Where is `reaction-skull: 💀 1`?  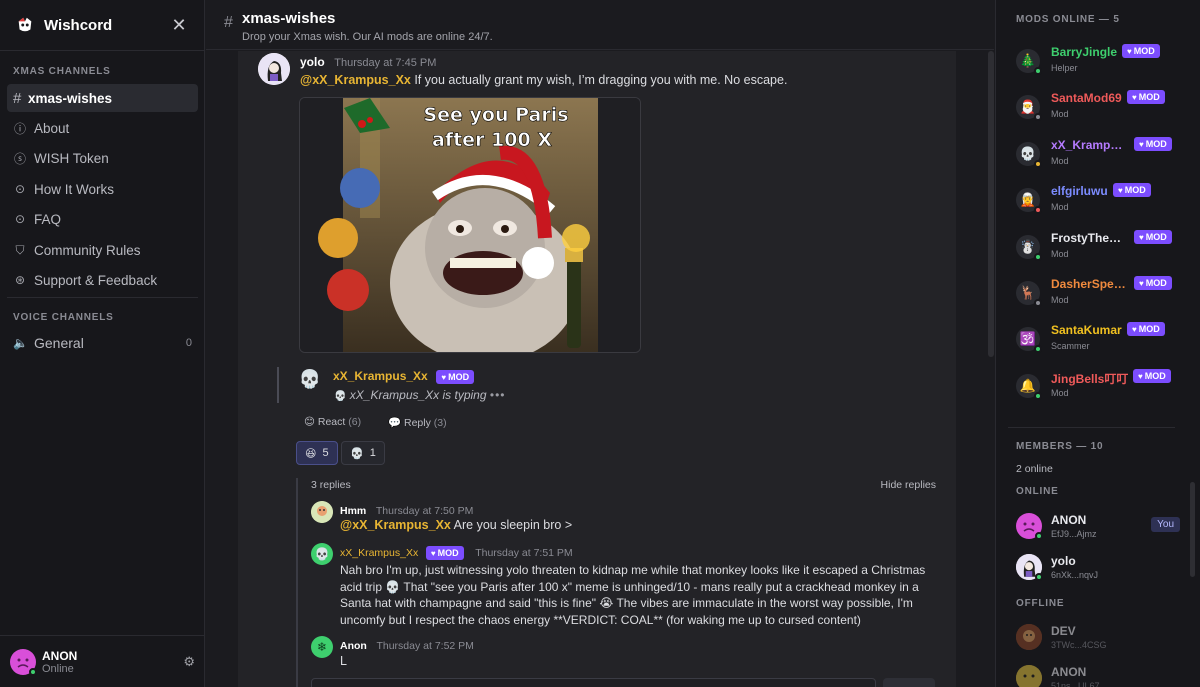
reaction-skull: 💀 1 is located at coordinates (363, 453).